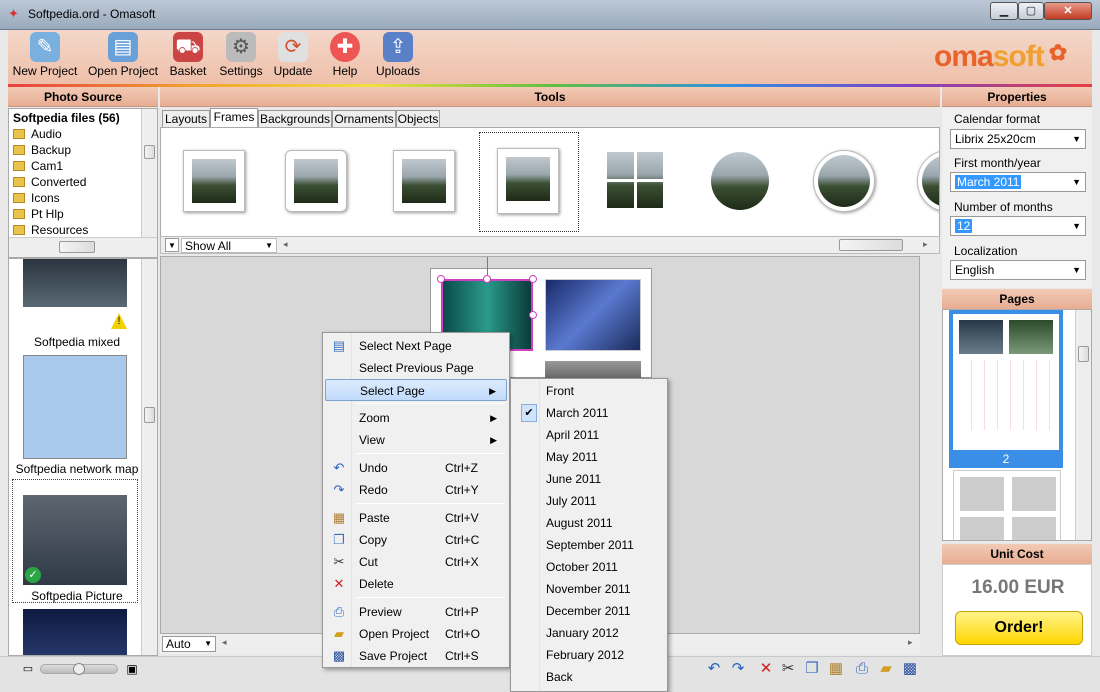 The width and height of the screenshot is (1100, 692). I want to click on tree-horizontal-scrollbar, so click(83, 247).